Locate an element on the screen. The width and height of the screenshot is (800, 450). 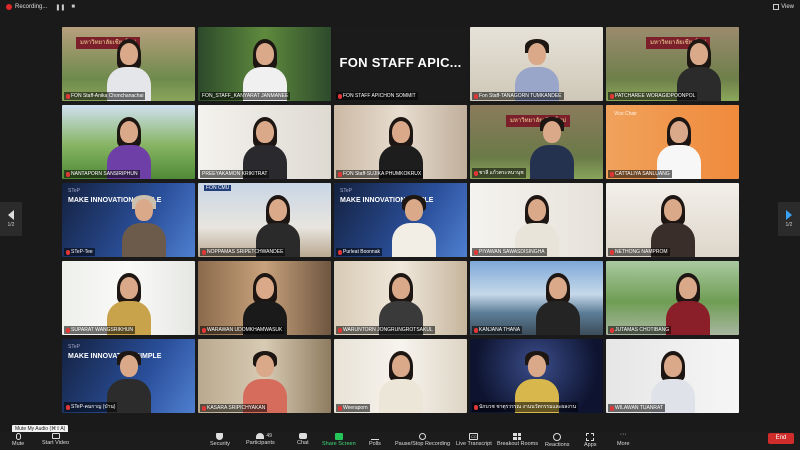
view-label: View is located at coordinates (787, 7).